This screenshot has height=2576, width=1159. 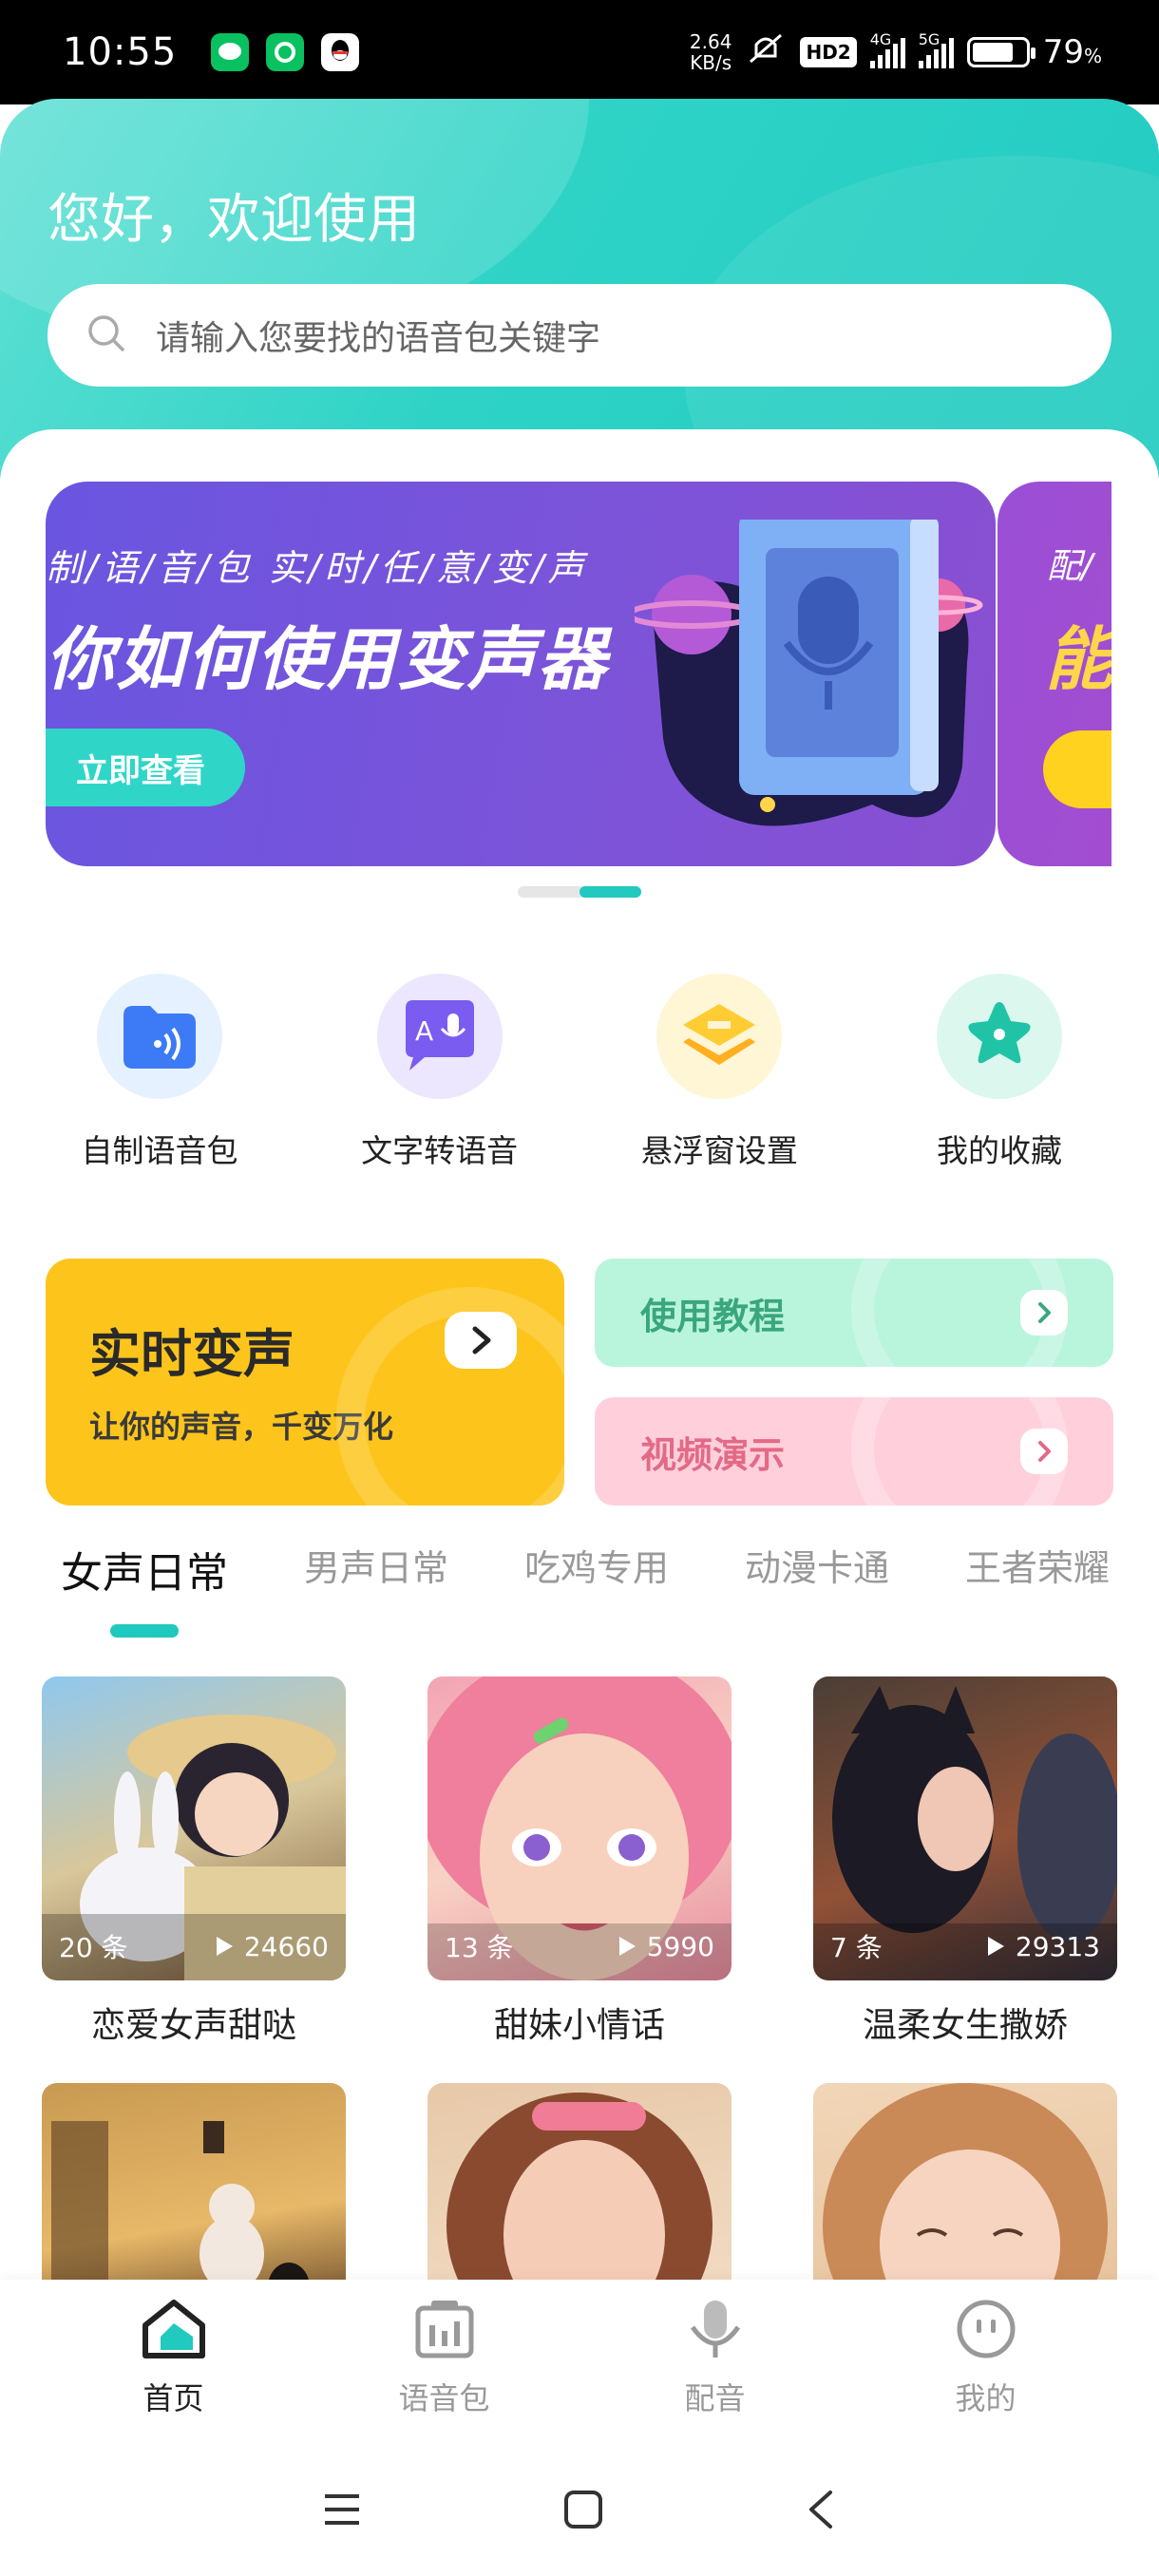 I want to click on svg-text: A, so click(x=424, y=1031).